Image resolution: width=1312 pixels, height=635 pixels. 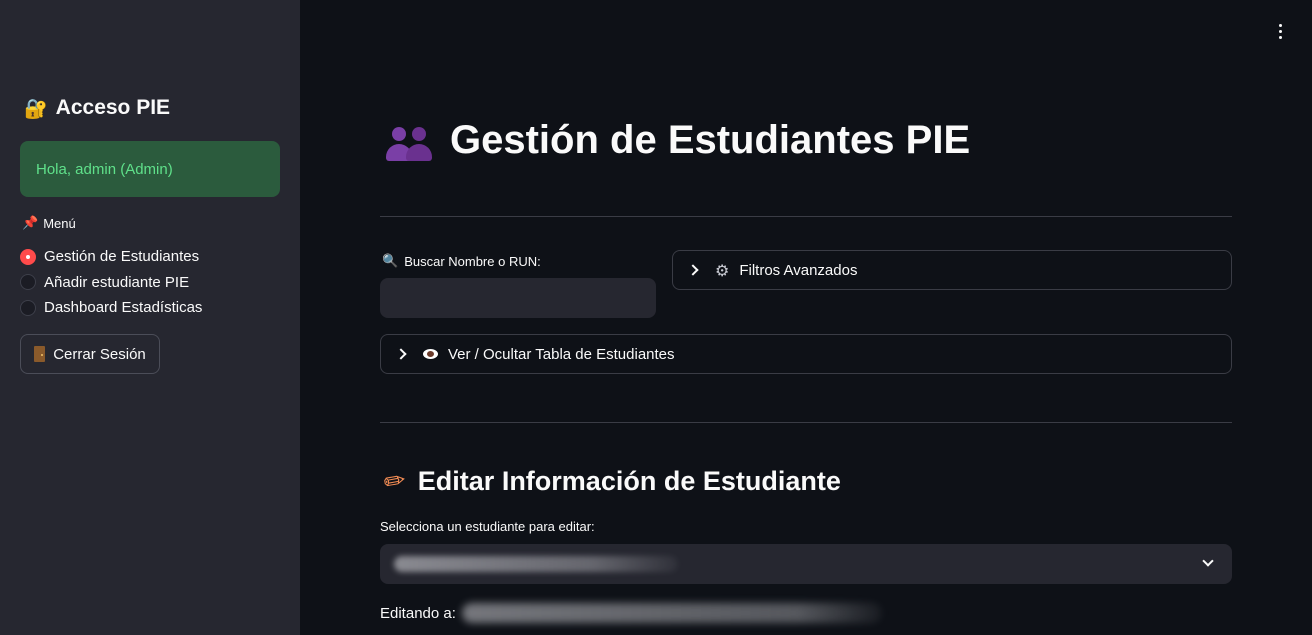 I want to click on search-input, so click(x=518, y=298).